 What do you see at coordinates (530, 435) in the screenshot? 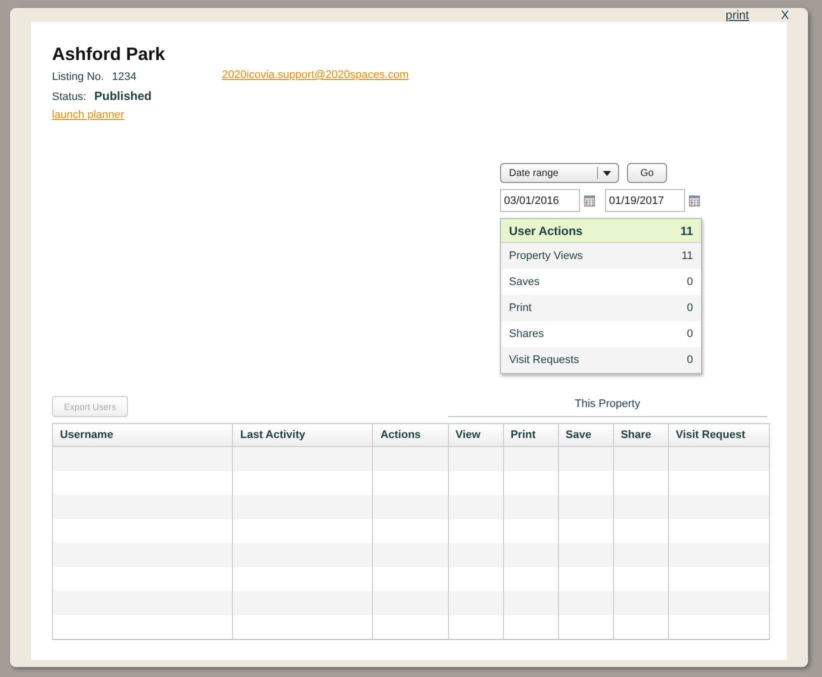
I see `column-header: Print` at bounding box center [530, 435].